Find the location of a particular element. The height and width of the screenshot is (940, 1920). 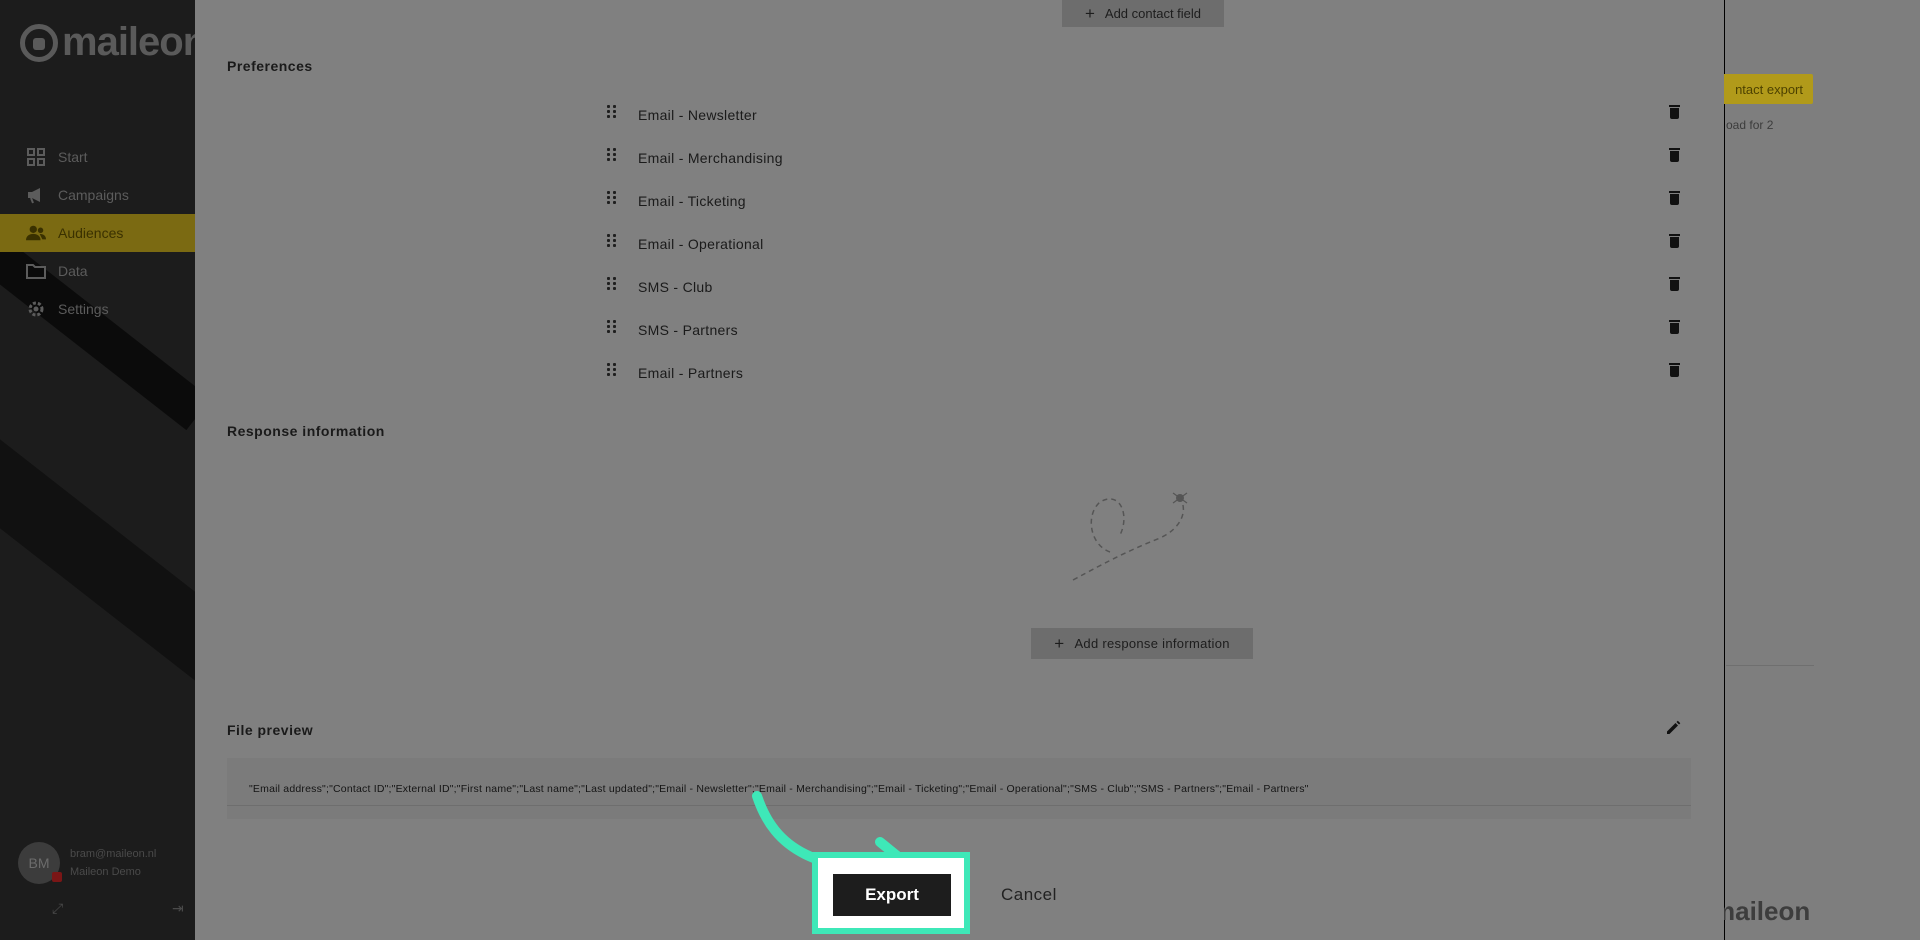

expand-icon: ⤢ is located at coordinates (57, 908).